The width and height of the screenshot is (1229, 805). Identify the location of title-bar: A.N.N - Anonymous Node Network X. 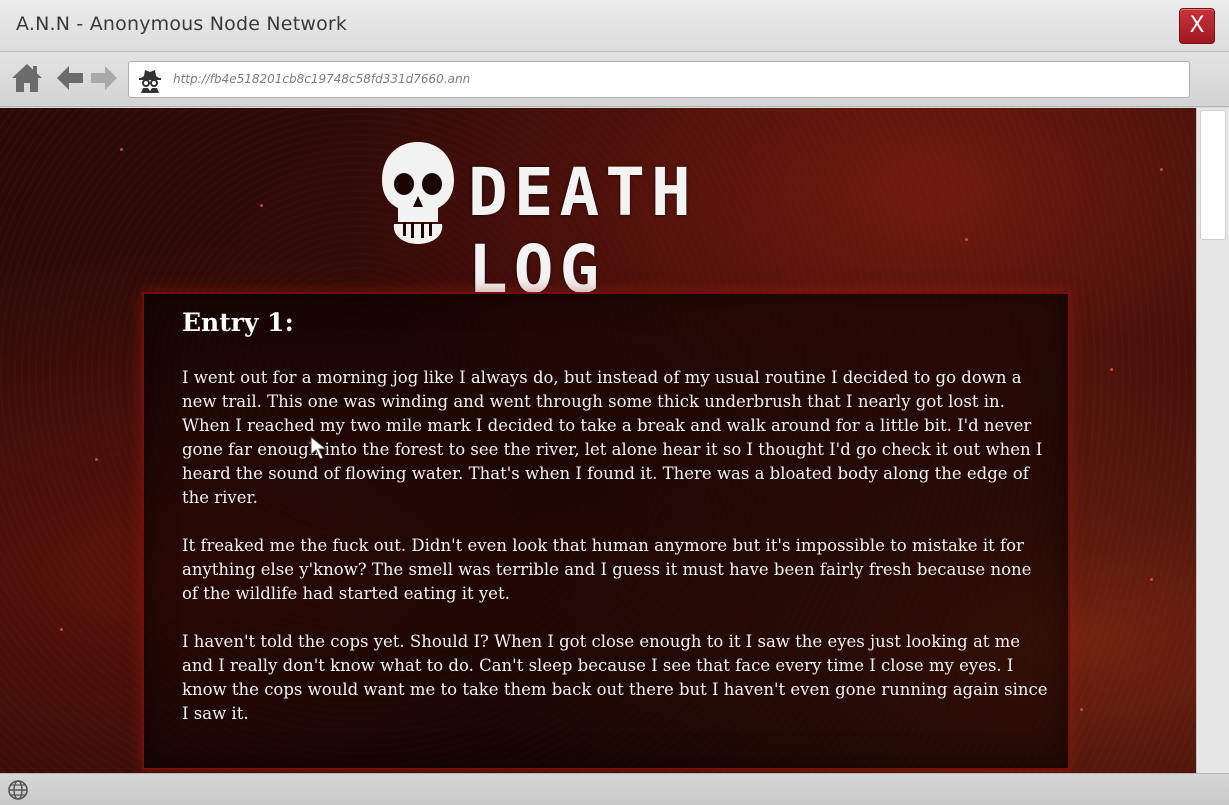
(614, 26).